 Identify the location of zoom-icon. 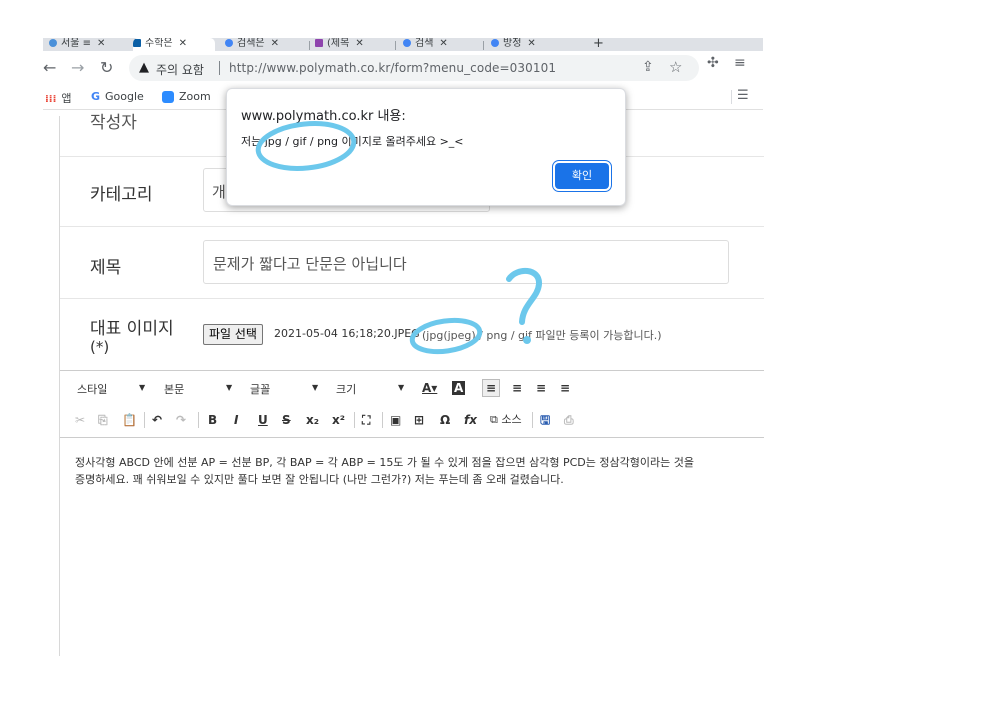
(168, 97).